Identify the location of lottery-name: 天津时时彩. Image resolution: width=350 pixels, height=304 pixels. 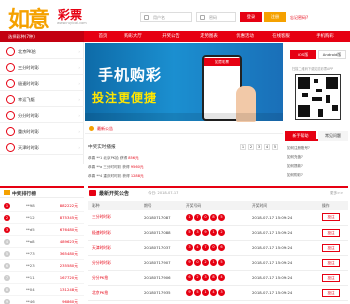
(114, 248).